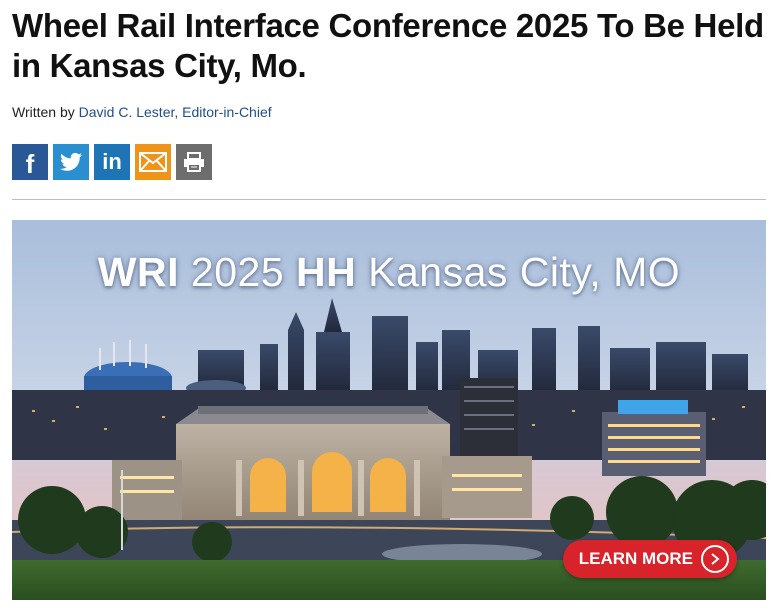 This screenshot has height=612, width=776. I want to click on twitter-share-button, so click(71, 162).